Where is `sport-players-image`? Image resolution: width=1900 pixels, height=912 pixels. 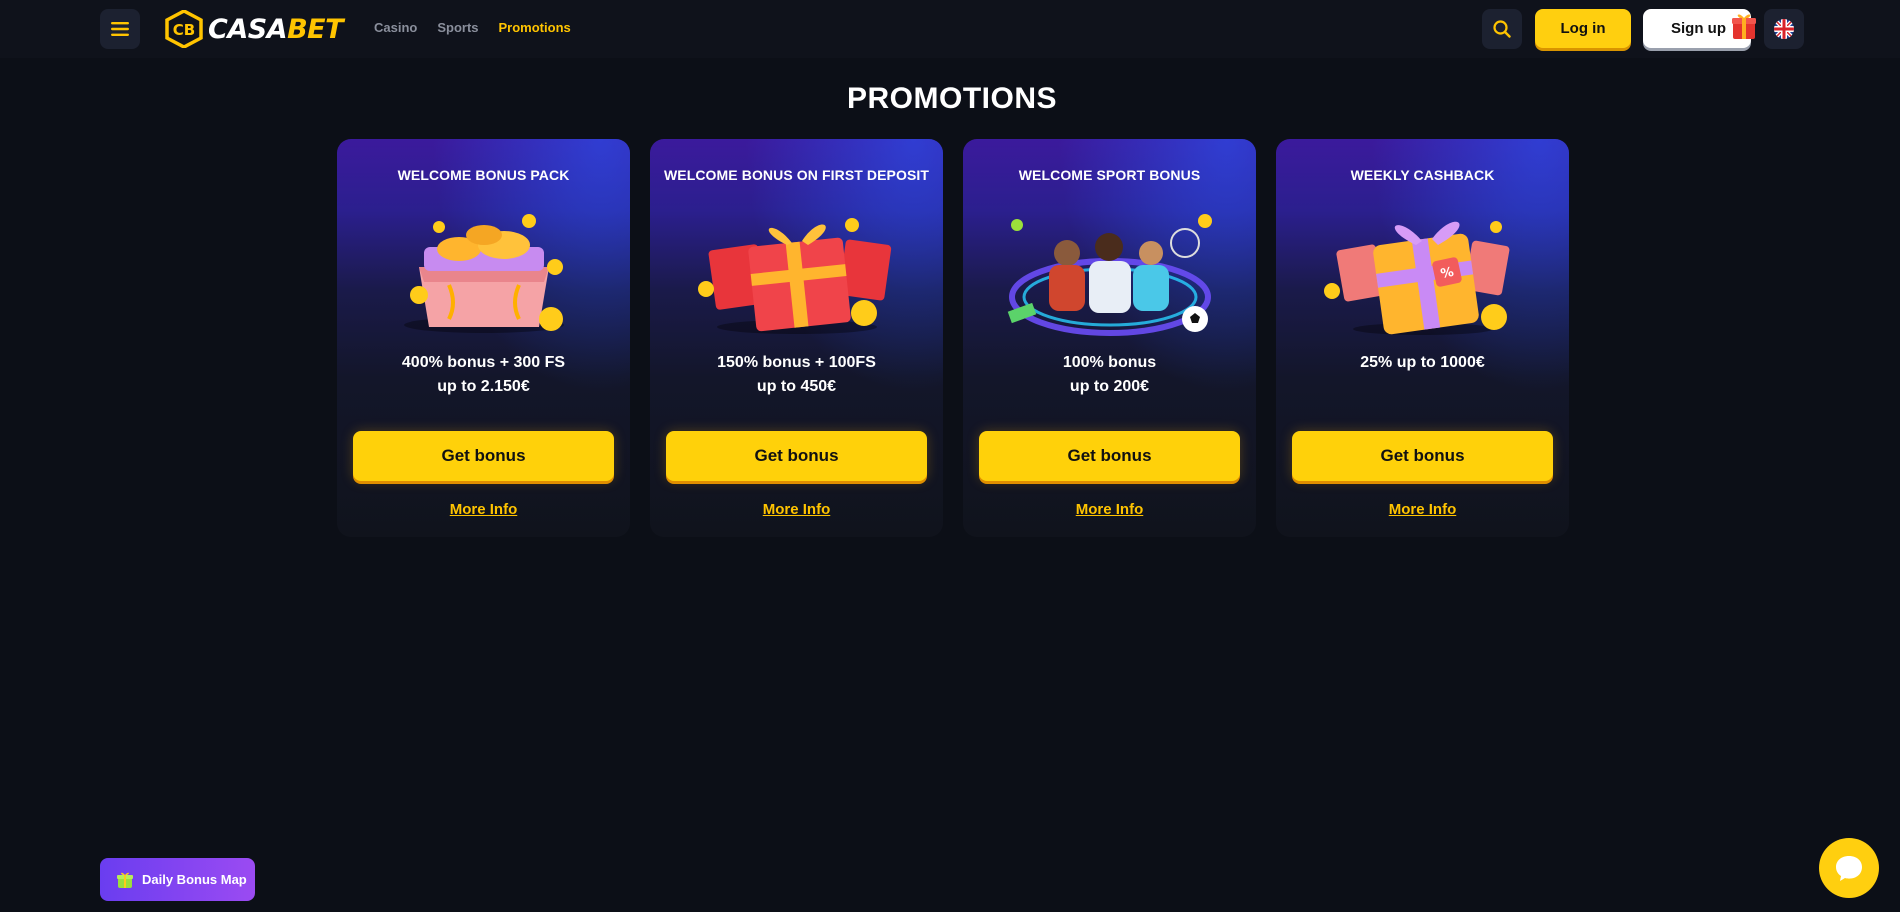 sport-players-image is located at coordinates (1109, 275).